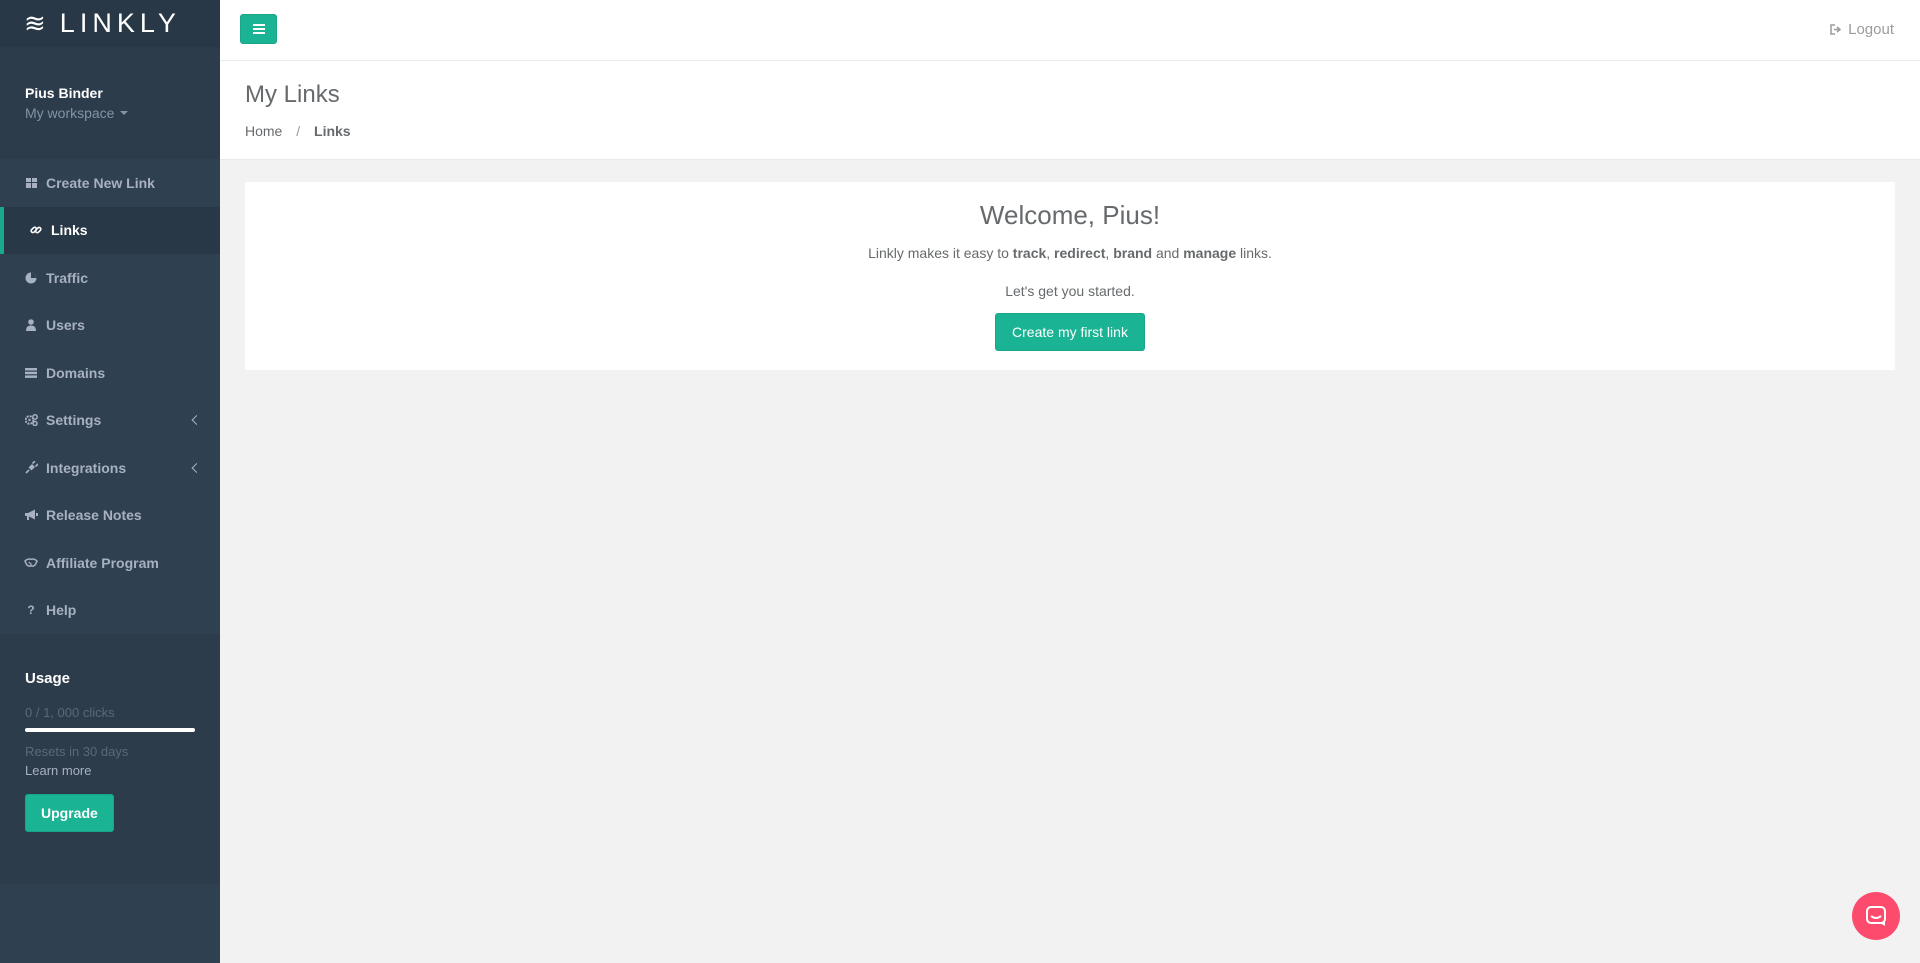 Image resolution: width=1920 pixels, height=963 pixels. I want to click on sidebar-item-create-new-link: Create New Link, so click(110, 183).